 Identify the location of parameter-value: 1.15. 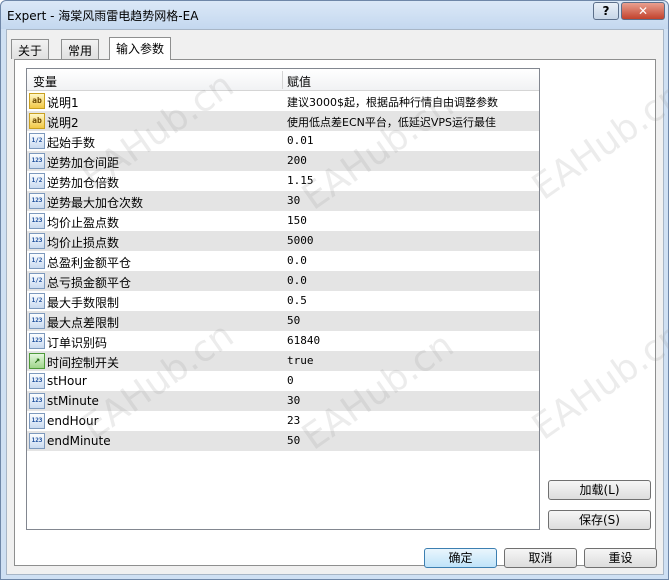
(300, 180).